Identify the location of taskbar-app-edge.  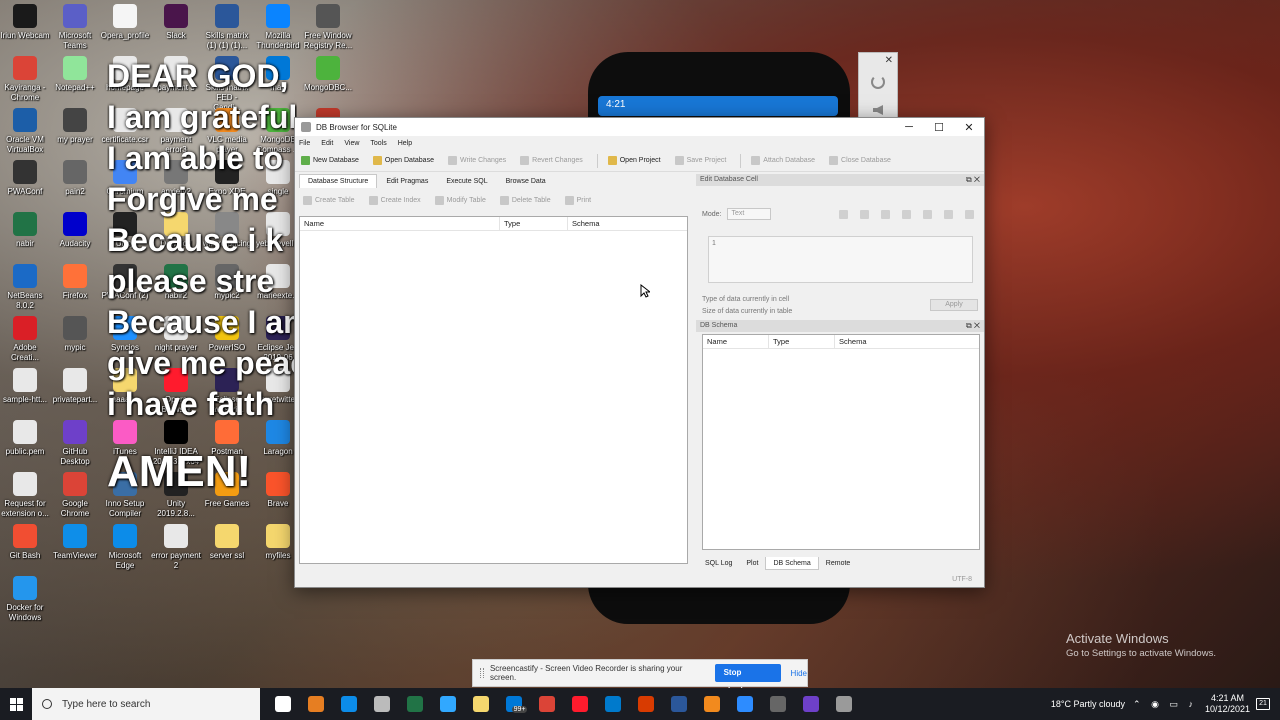
(348, 704).